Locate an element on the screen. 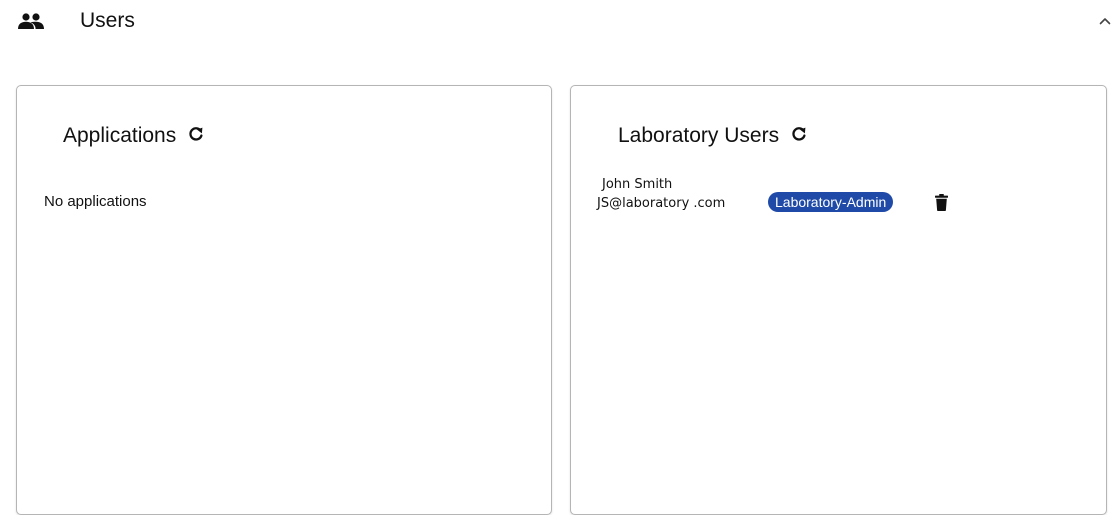 The height and width of the screenshot is (515, 1118). user-name: John Smith is located at coordinates (637, 184).